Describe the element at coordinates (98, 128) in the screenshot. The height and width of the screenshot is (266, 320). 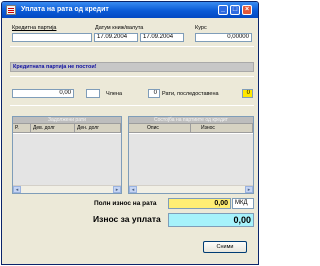
I see `column-header: Ден. долг` at that location.